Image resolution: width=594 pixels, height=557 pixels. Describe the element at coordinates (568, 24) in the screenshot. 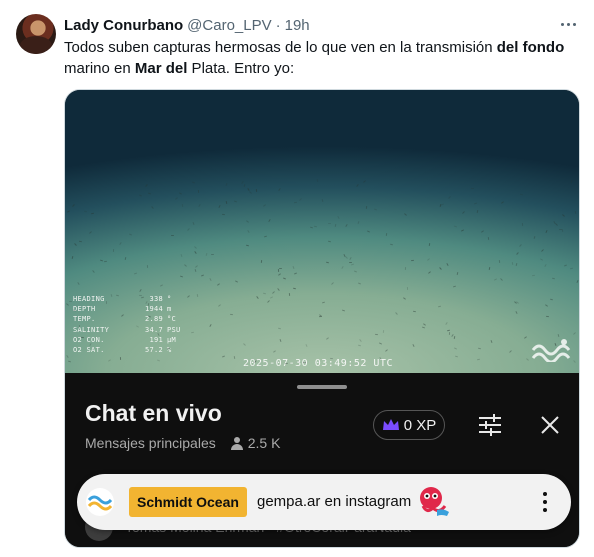

I see `more-icon` at that location.